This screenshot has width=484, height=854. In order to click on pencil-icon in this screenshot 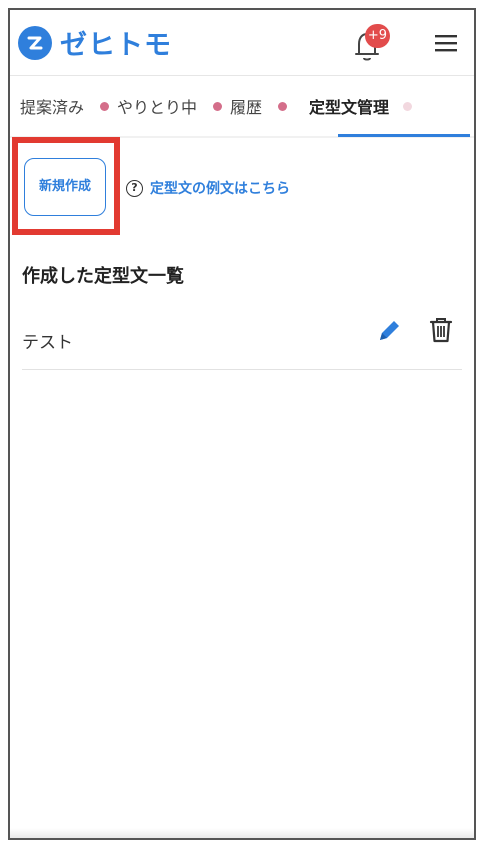, I will do `click(389, 331)`.